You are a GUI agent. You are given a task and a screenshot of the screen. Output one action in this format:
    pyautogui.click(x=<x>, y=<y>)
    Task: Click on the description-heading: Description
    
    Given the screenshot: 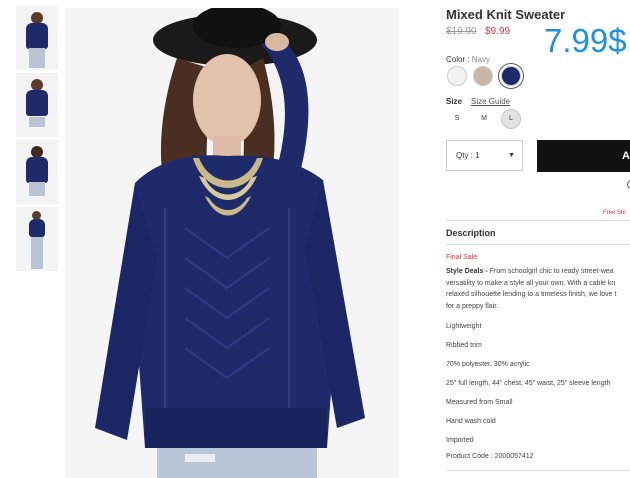 What is the action you would take?
    pyautogui.click(x=471, y=233)
    